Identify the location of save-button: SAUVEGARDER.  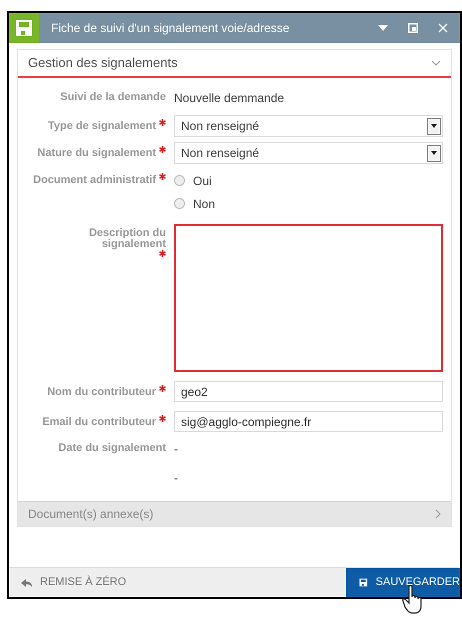
(403, 582).